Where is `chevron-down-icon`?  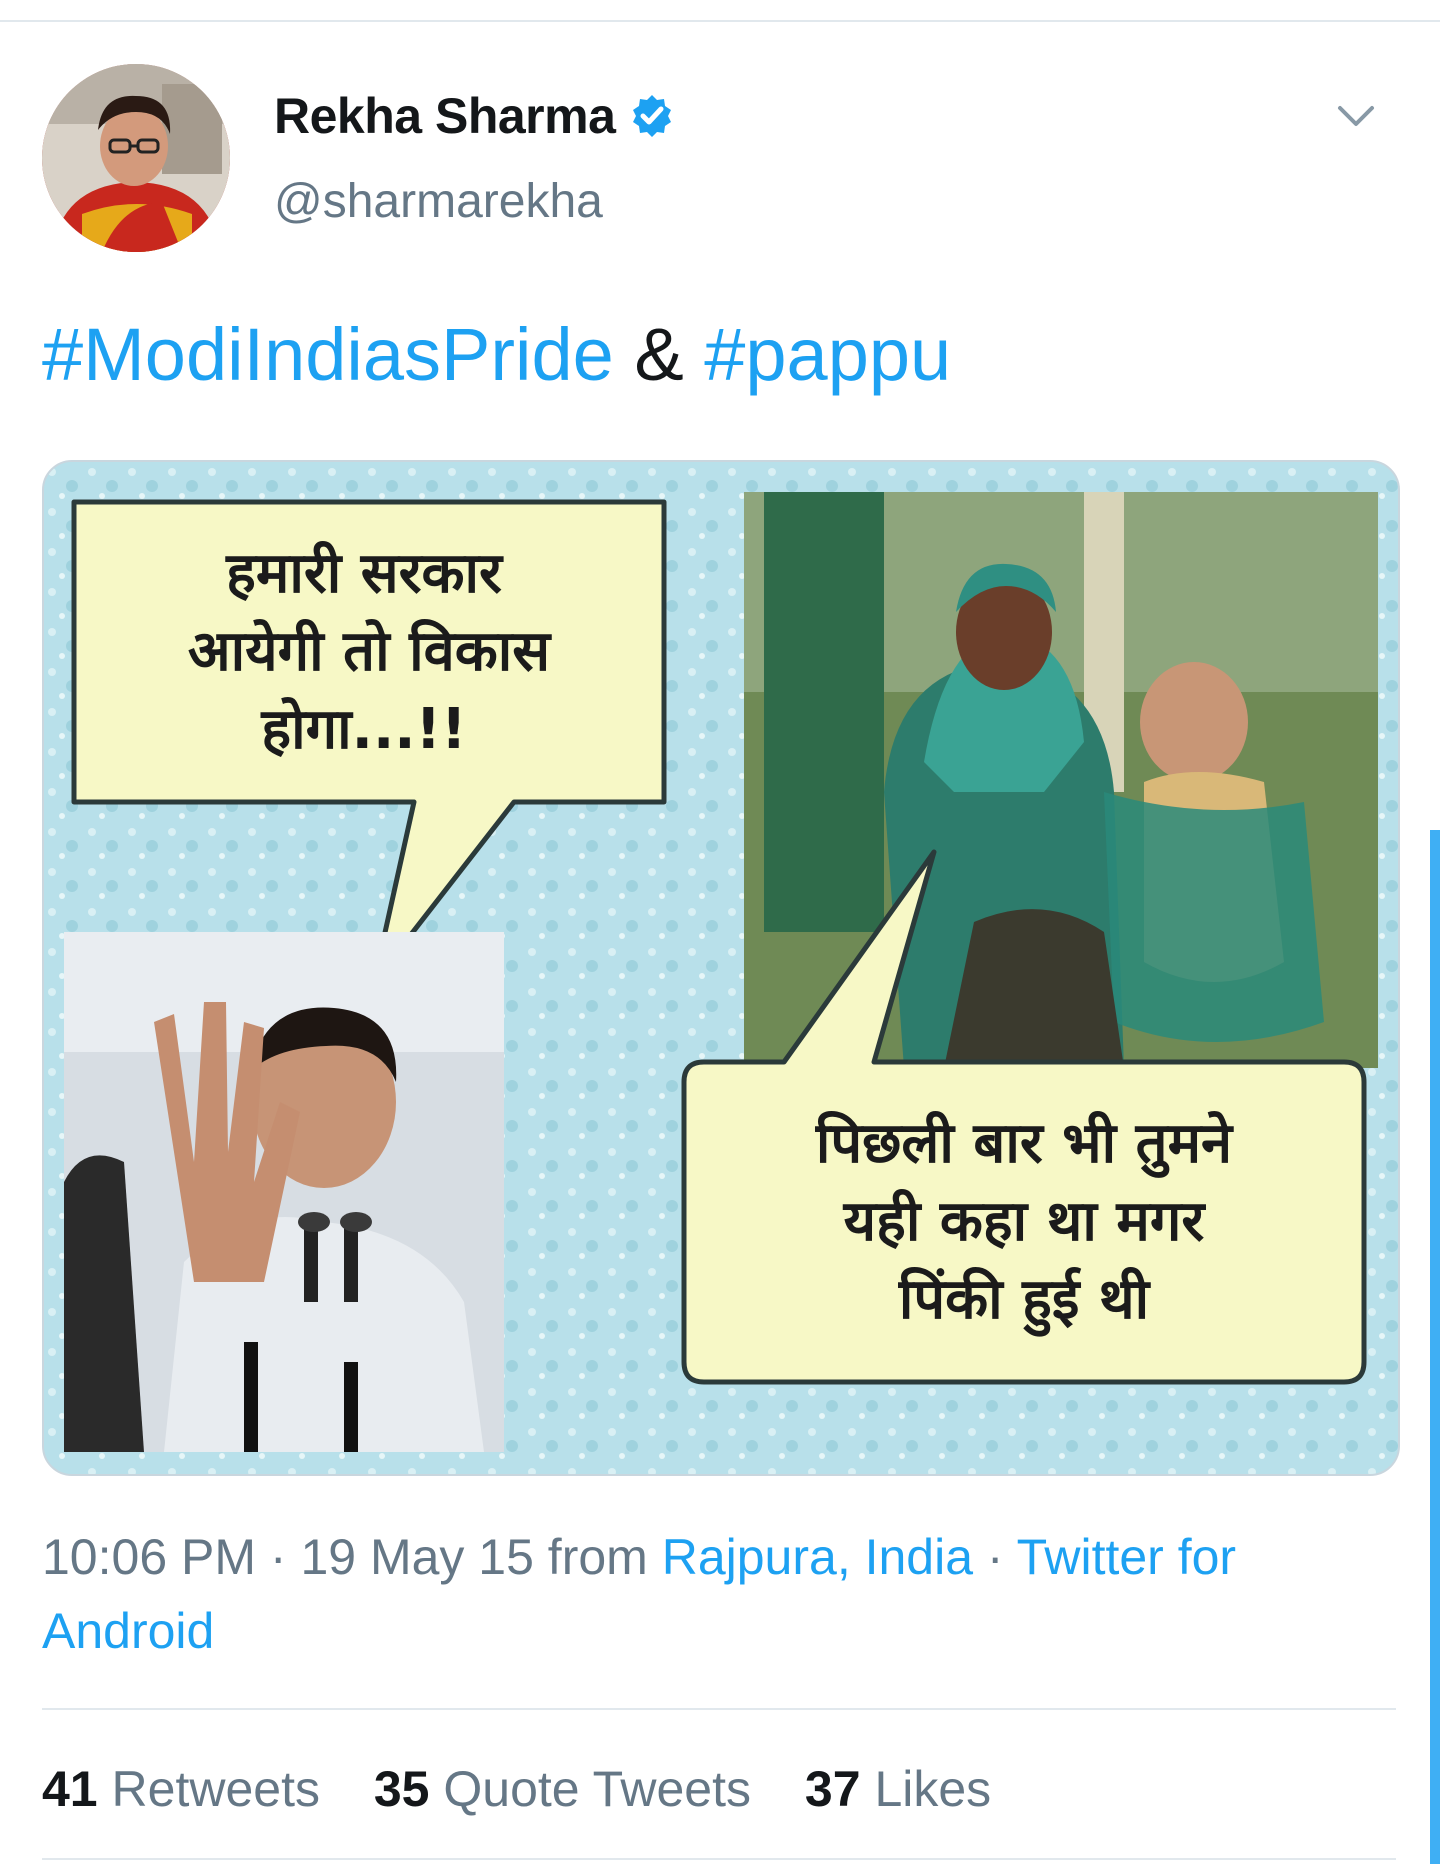
chevron-down-icon is located at coordinates (1356, 116).